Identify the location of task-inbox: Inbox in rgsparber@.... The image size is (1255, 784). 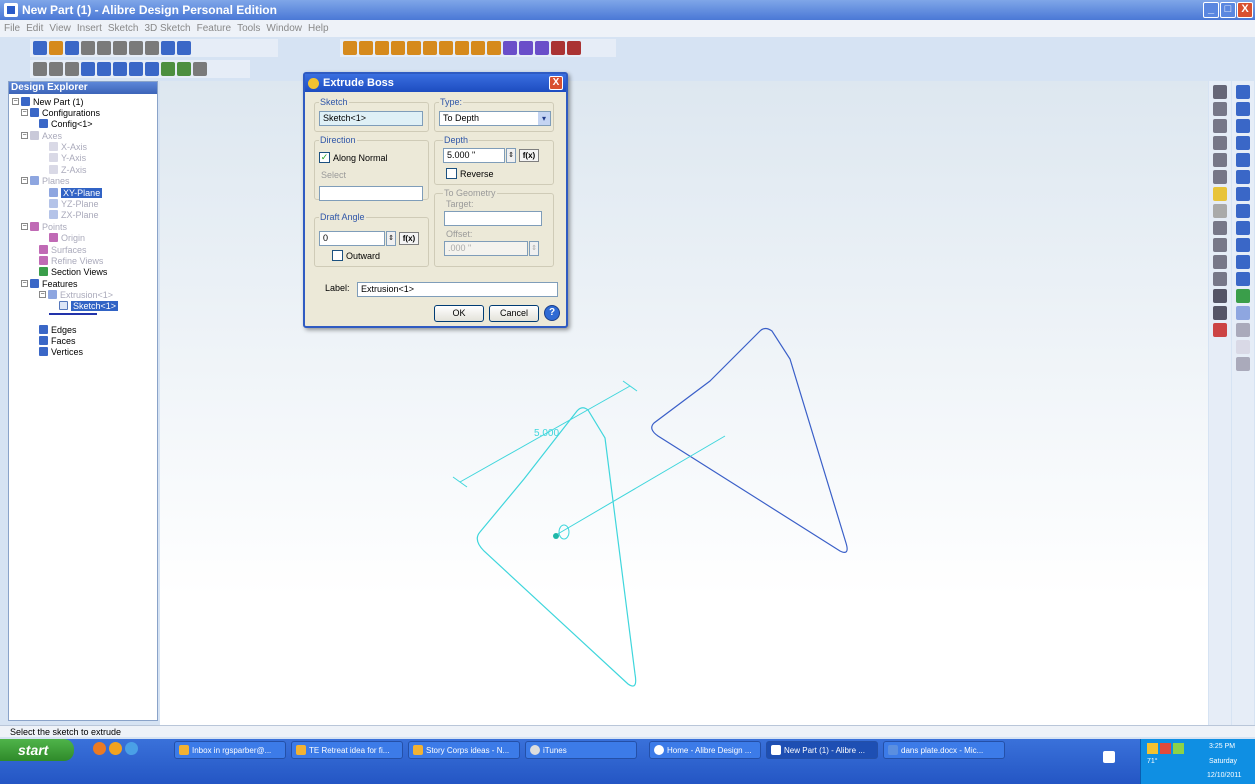
(230, 750).